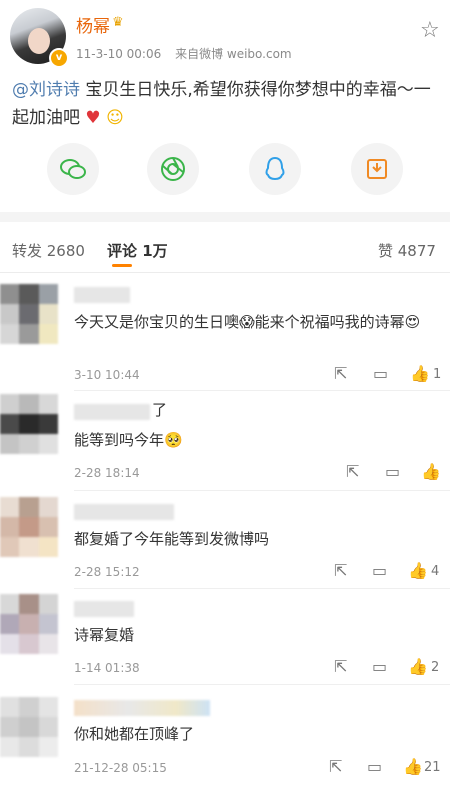 The width and height of the screenshot is (450, 789). What do you see at coordinates (122, 265) in the screenshot?
I see `active-tab-indicator` at bounding box center [122, 265].